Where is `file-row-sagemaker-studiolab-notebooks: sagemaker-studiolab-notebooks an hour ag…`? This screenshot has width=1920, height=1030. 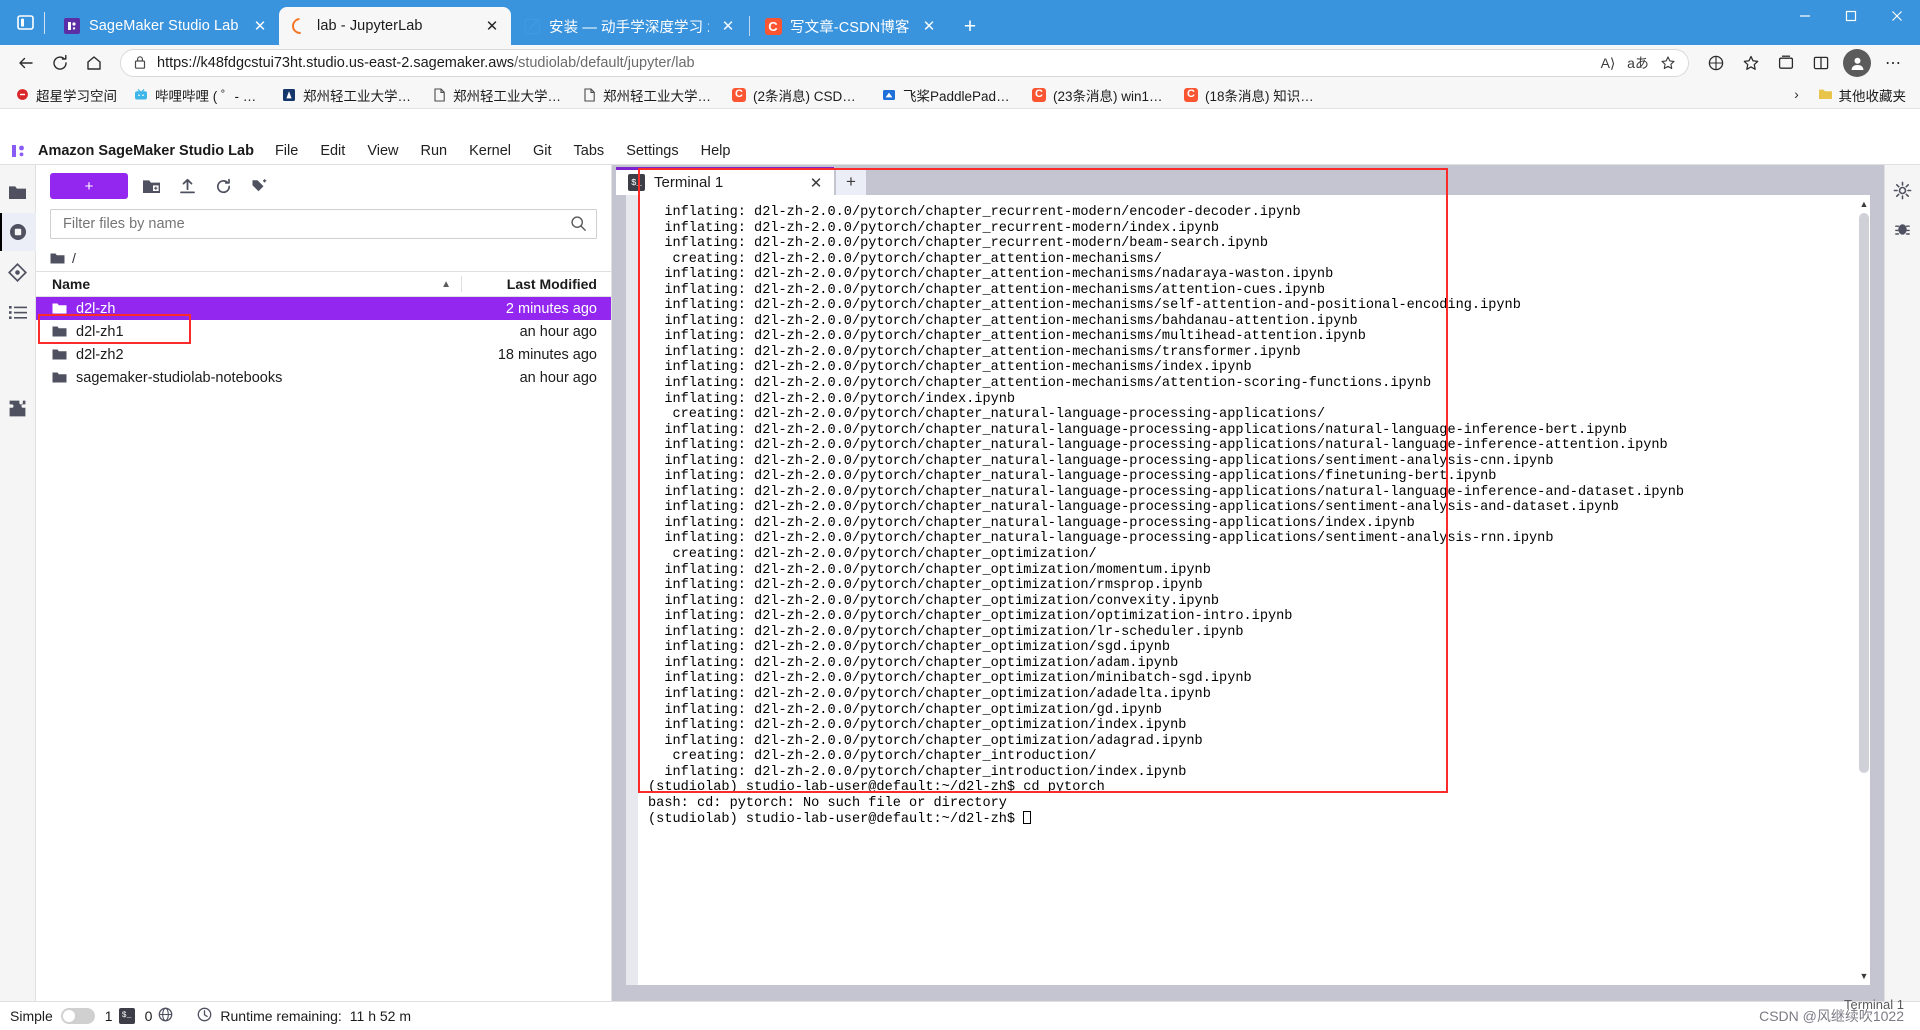 file-row-sagemaker-studiolab-notebooks: sagemaker-studiolab-notebooks an hour ag… is located at coordinates (323, 377).